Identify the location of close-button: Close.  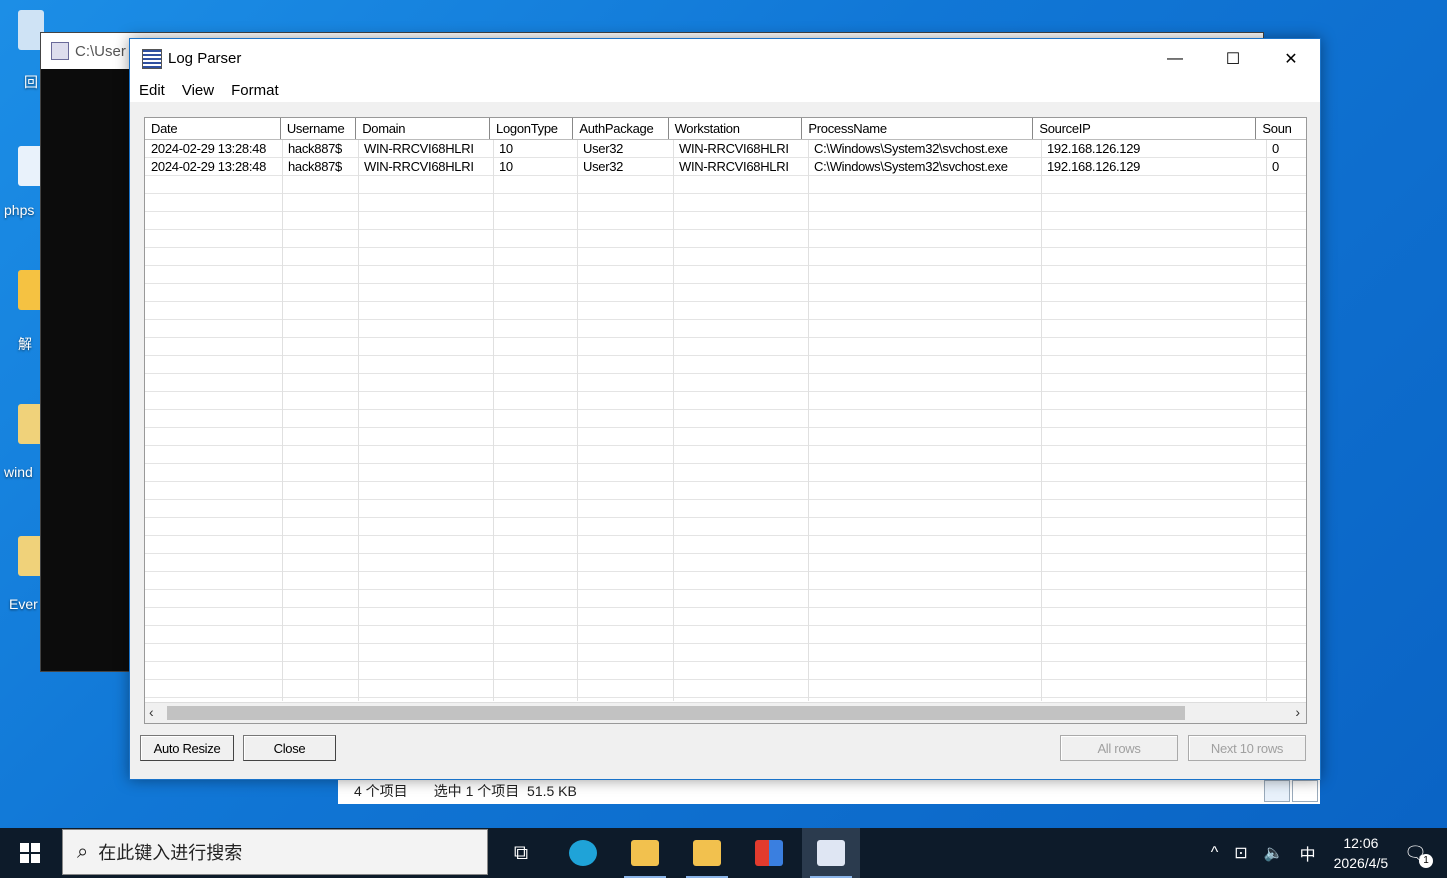
(289, 748).